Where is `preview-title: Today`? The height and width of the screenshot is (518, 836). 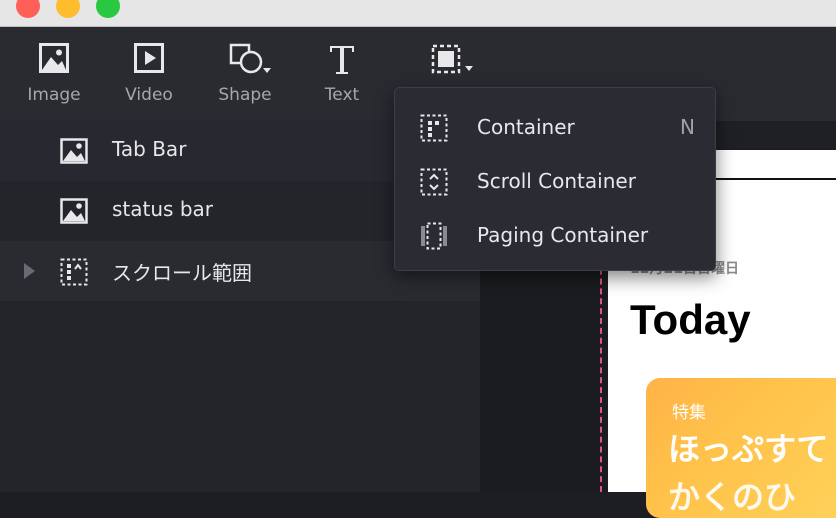 preview-title: Today is located at coordinates (690, 319).